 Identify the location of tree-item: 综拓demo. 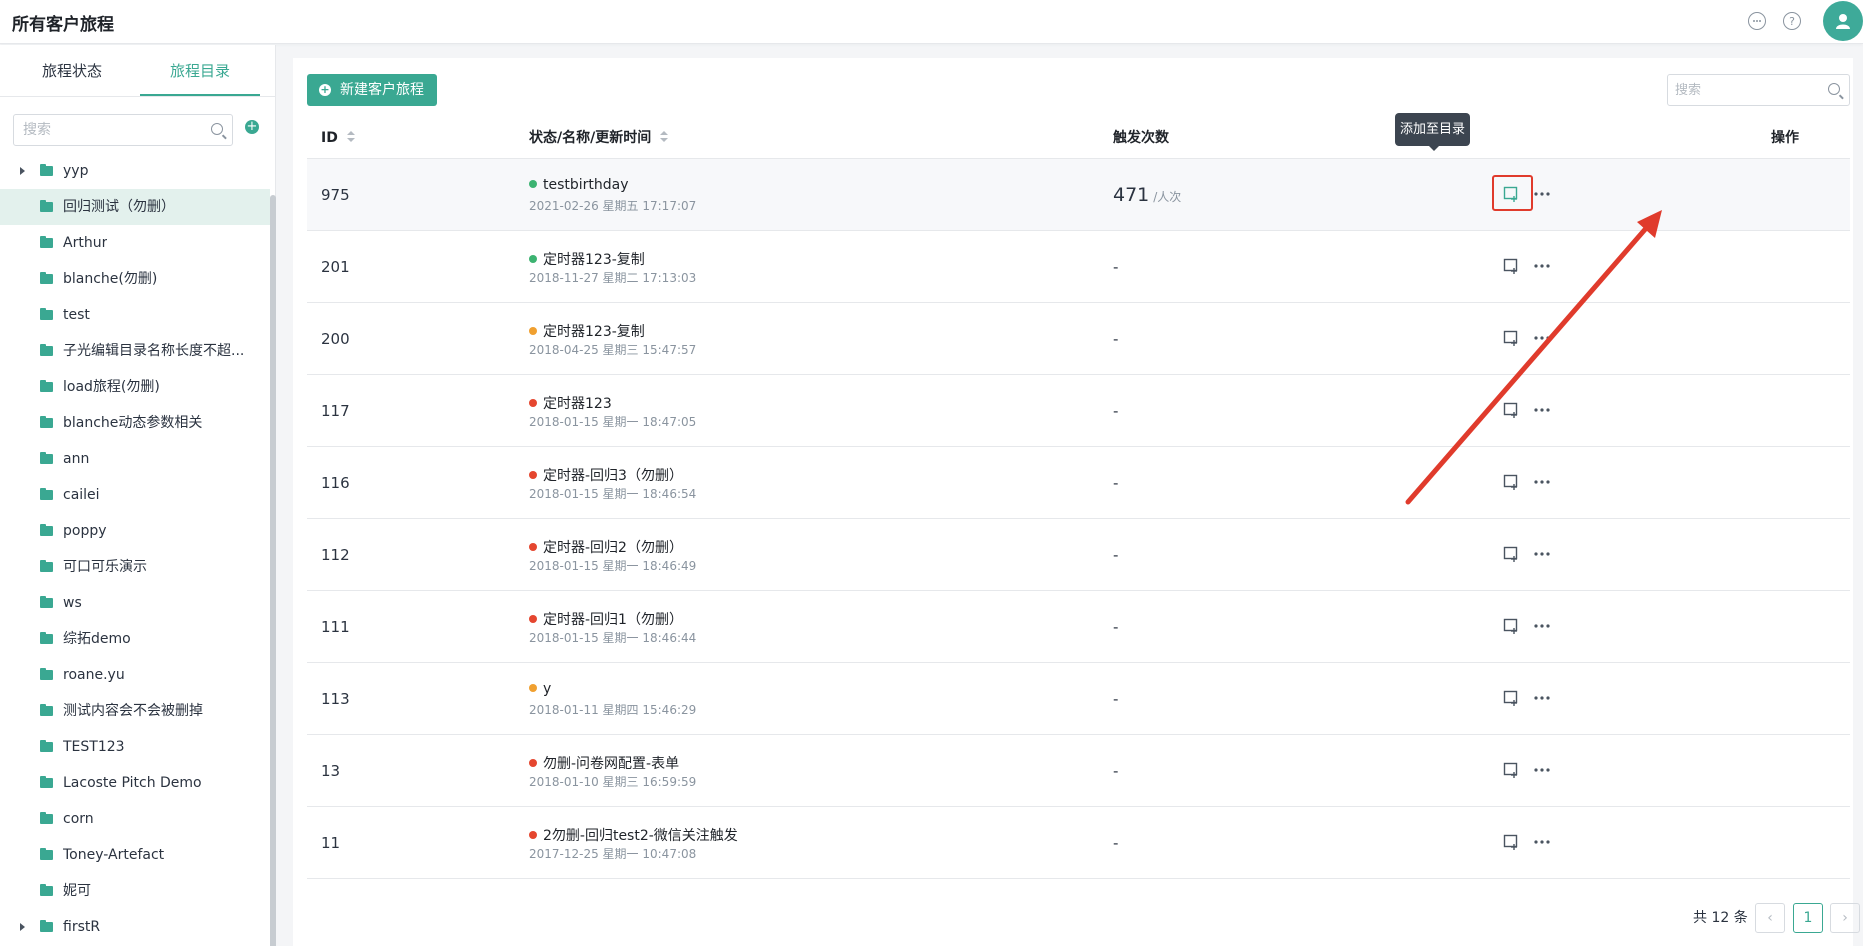
(135, 639).